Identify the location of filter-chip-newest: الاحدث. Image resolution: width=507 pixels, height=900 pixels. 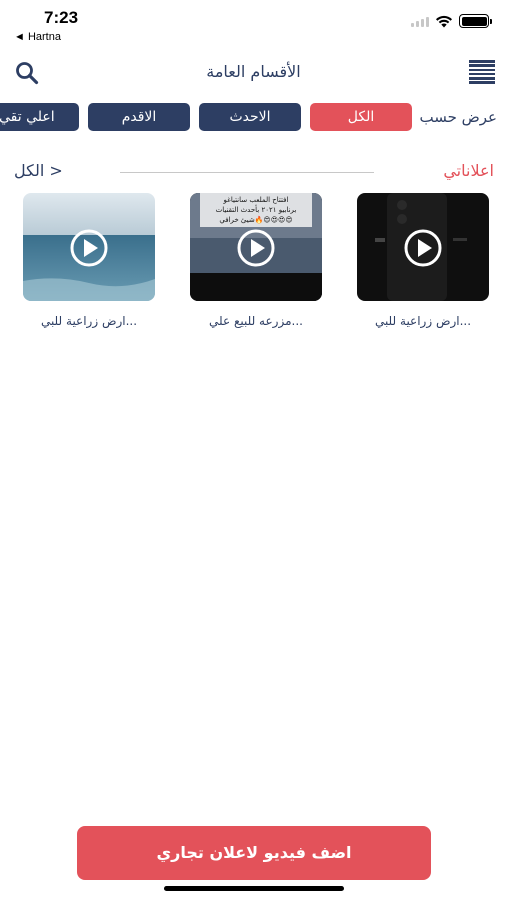
(250, 117).